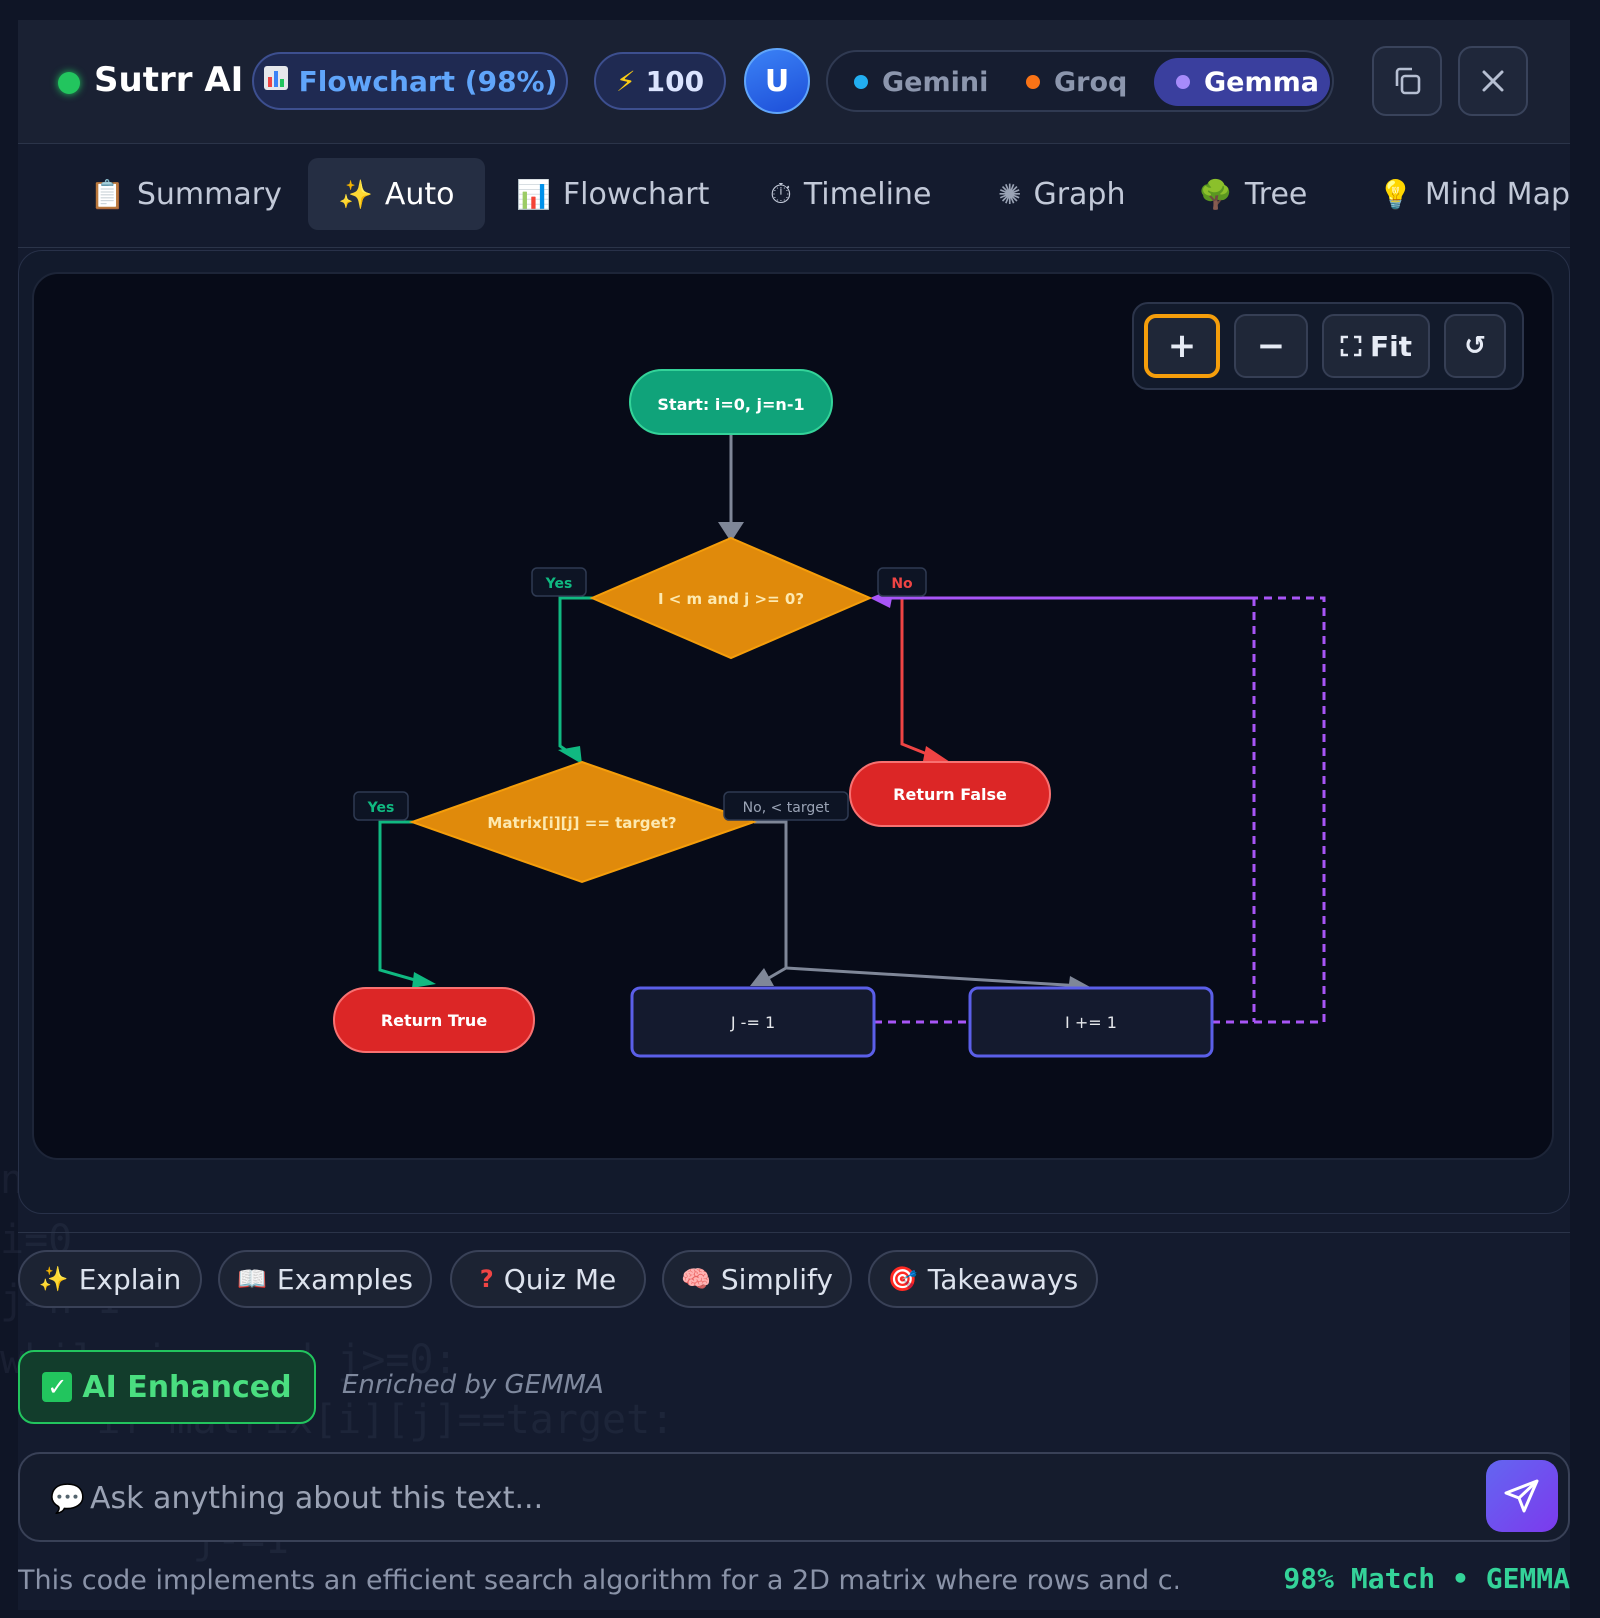  Describe the element at coordinates (781, 193) in the screenshot. I see `stopwatch-icon: ⏱` at that location.